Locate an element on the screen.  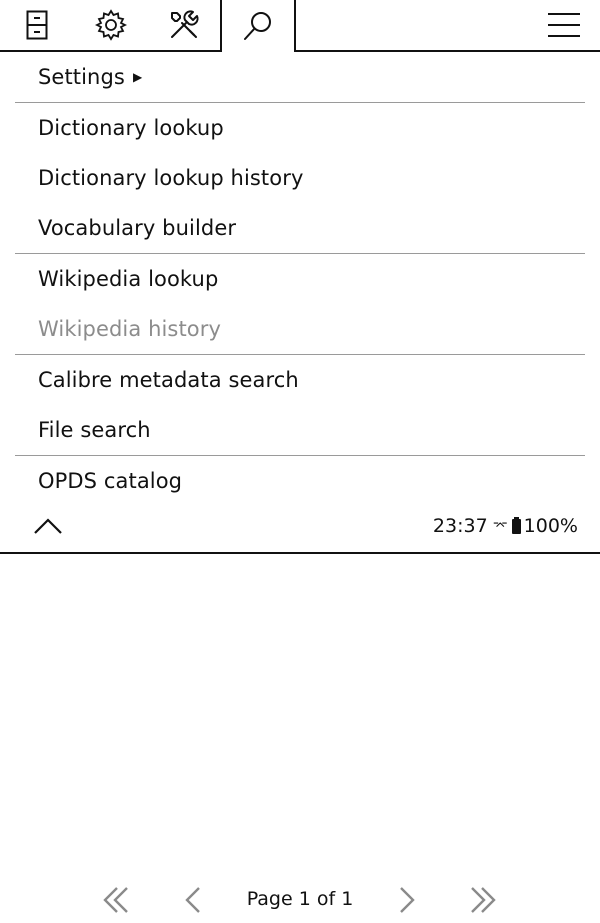
battery-level: 100% is located at coordinates (550, 526).